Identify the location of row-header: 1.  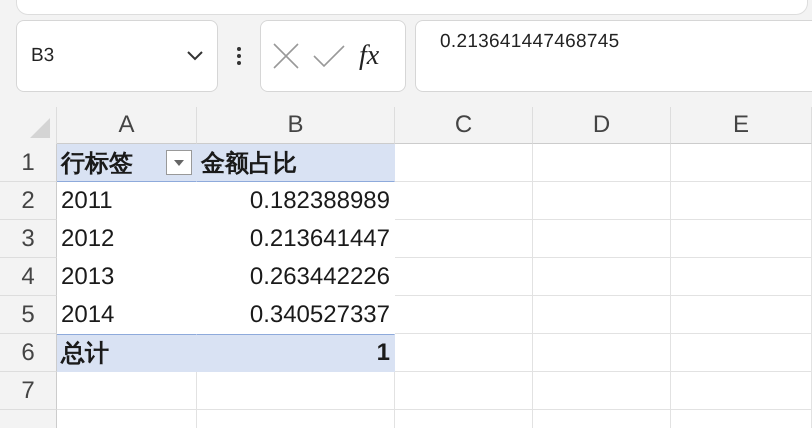
(28, 163).